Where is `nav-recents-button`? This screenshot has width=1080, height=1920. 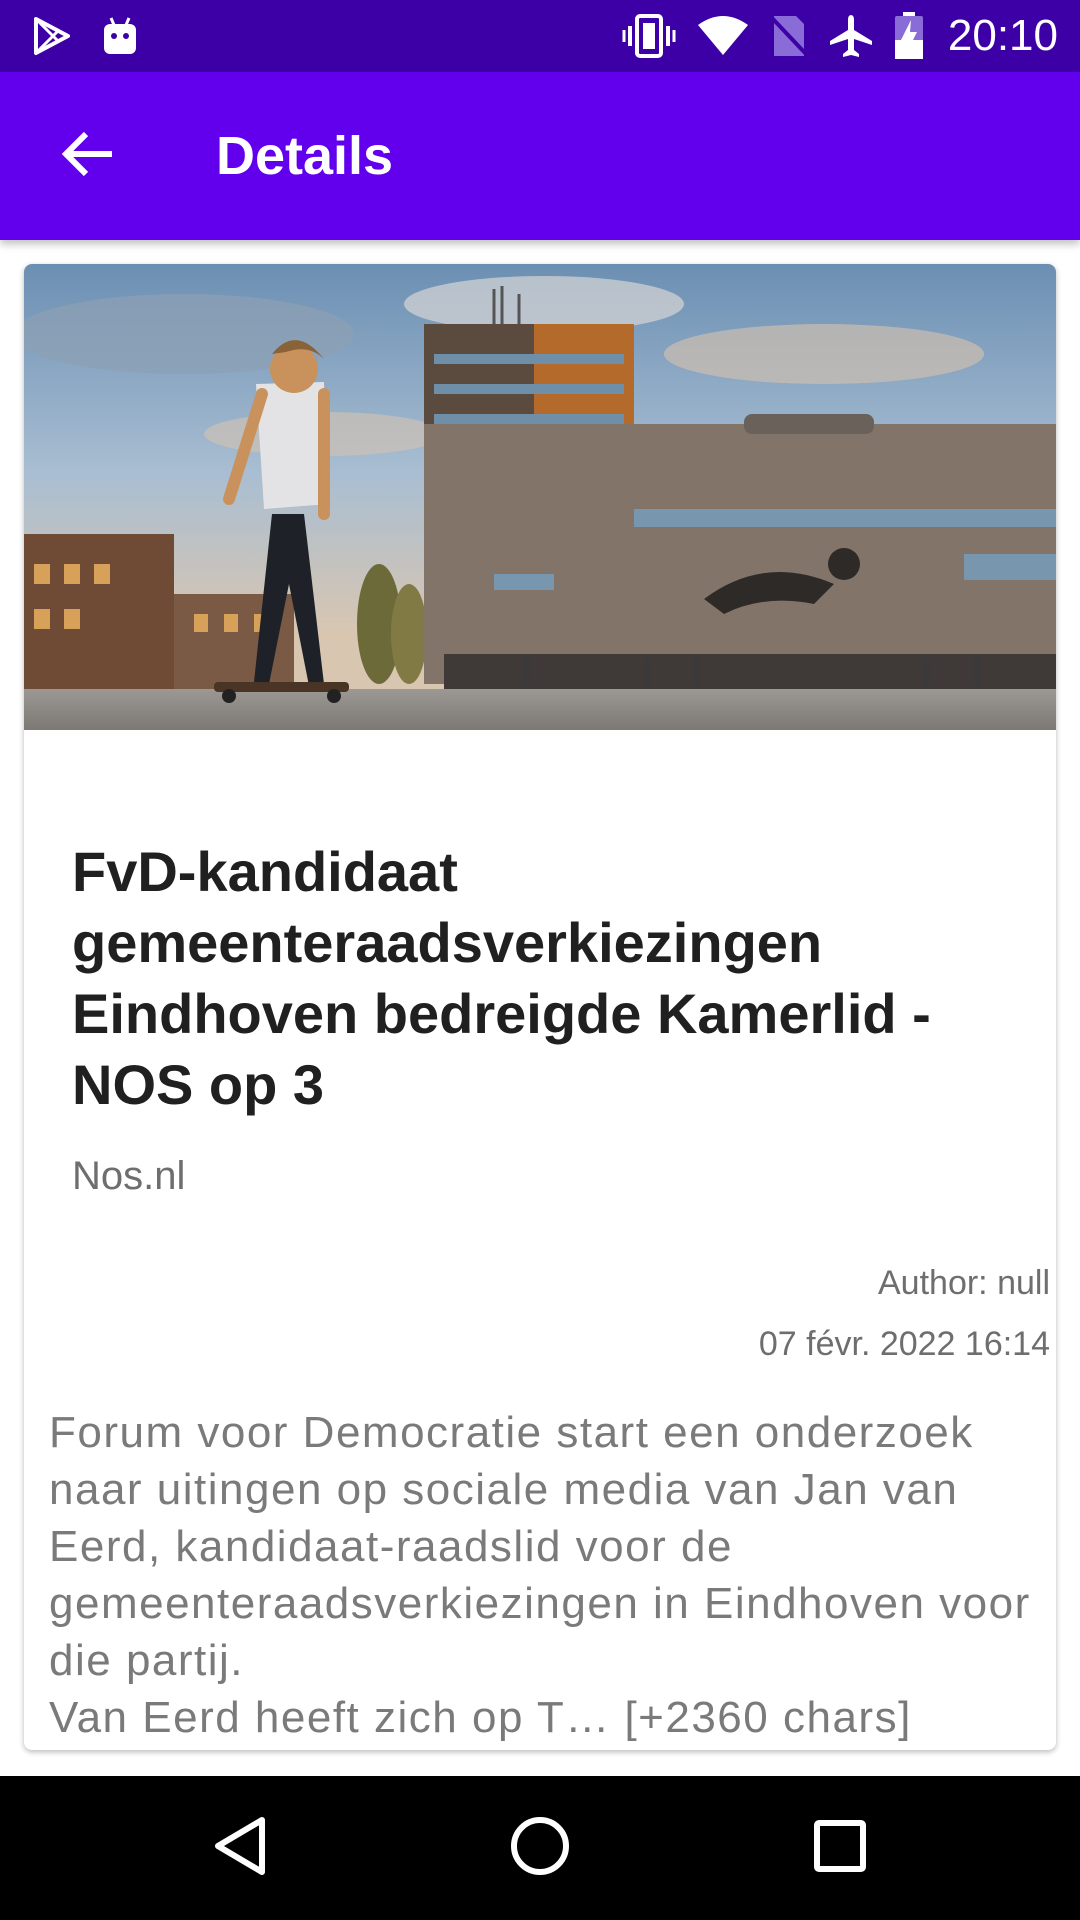
nav-recents-button is located at coordinates (840, 1848).